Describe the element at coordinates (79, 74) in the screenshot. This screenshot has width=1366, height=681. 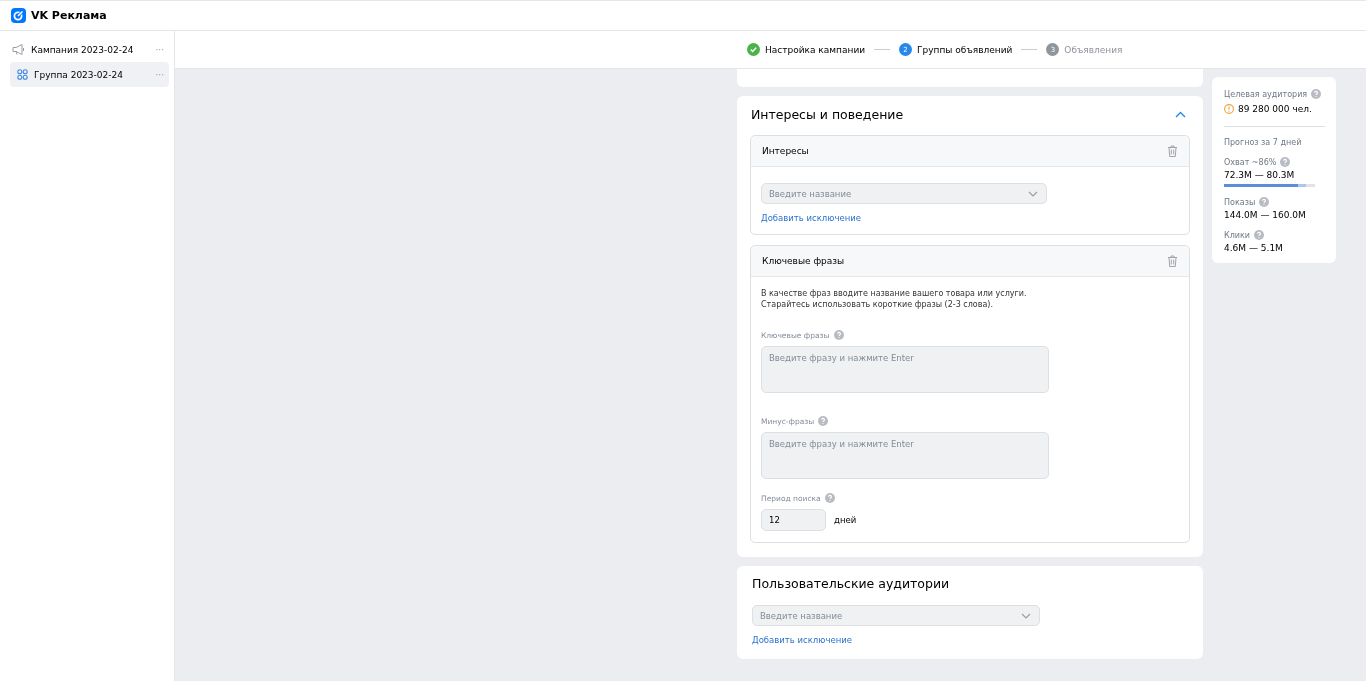
I see `sidebar-item-label: Группа 2023-02-24` at that location.